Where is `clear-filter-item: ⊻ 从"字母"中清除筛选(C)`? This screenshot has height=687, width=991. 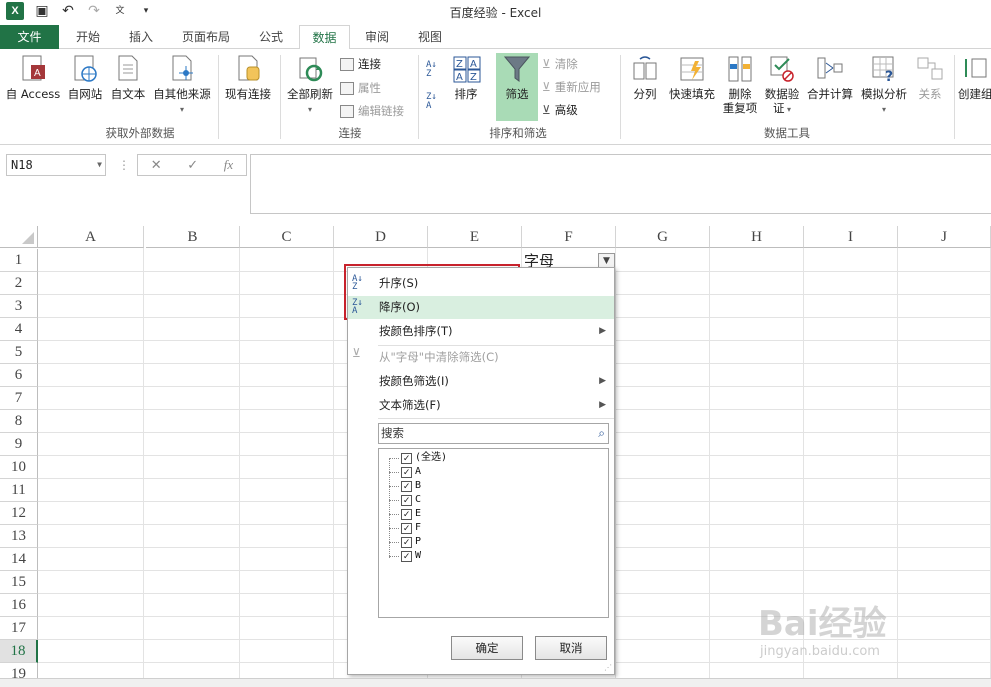 clear-filter-item: ⊻ 从"字母"中清除筛选(C) is located at coordinates (481, 357).